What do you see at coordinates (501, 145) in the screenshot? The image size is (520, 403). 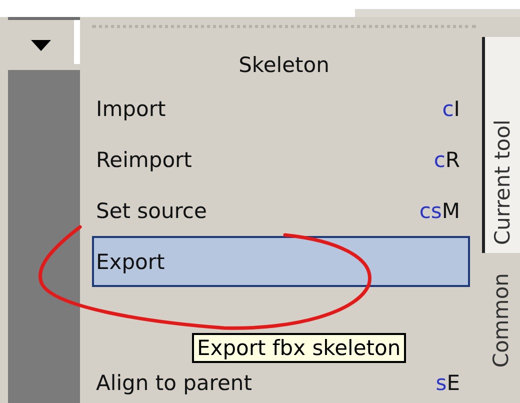 I see `vertical-tab: Current tool` at bounding box center [501, 145].